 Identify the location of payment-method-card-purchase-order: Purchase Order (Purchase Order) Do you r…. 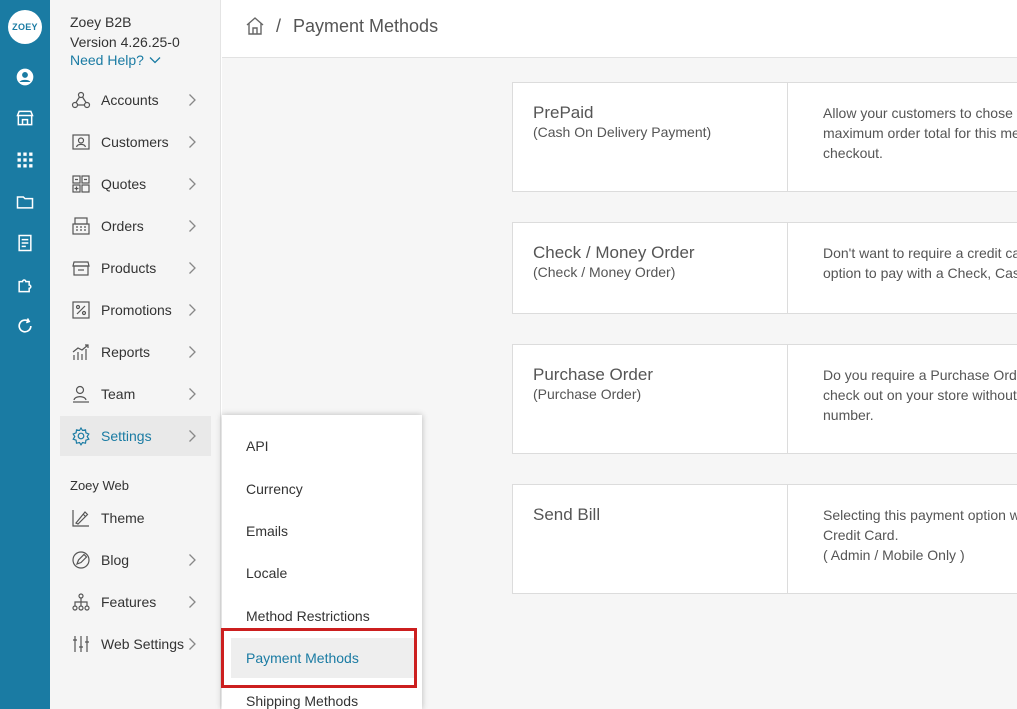
(764, 399).